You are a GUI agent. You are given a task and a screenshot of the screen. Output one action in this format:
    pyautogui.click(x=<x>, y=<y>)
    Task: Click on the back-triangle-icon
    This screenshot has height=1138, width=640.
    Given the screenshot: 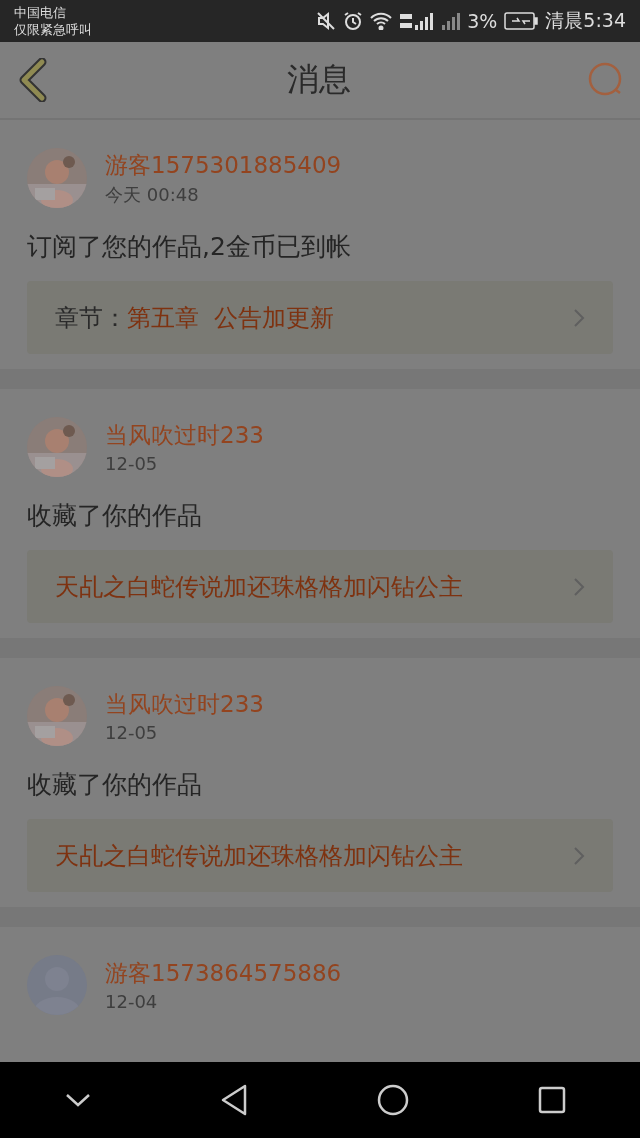 What is the action you would take?
    pyautogui.click(x=233, y=1100)
    